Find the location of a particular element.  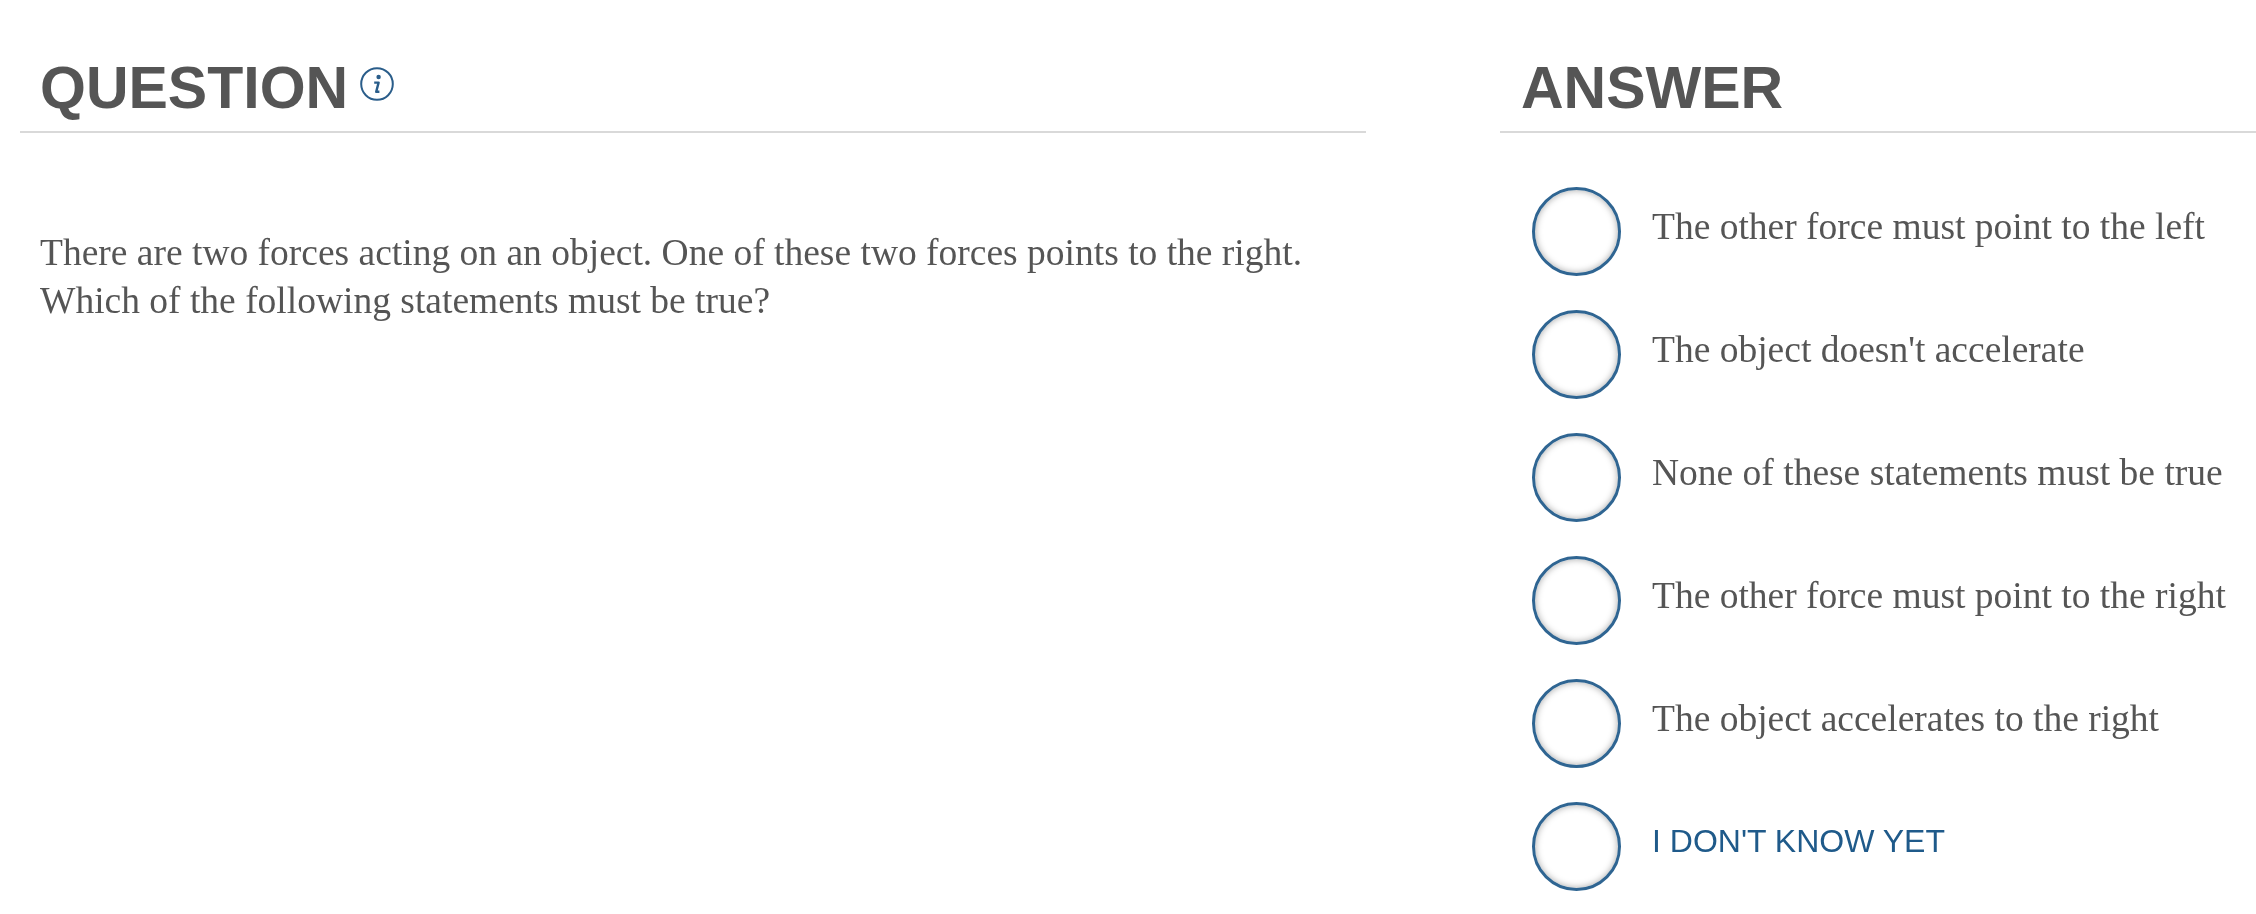

question-text: There are two forces acting on an object. One of these two forces points to the right. Which of the following statements must be true? is located at coordinates (672, 277).